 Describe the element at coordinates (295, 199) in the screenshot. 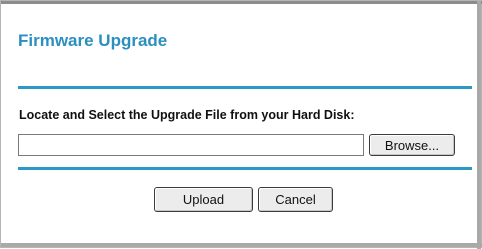

I see `cancel-button: Cancel` at that location.